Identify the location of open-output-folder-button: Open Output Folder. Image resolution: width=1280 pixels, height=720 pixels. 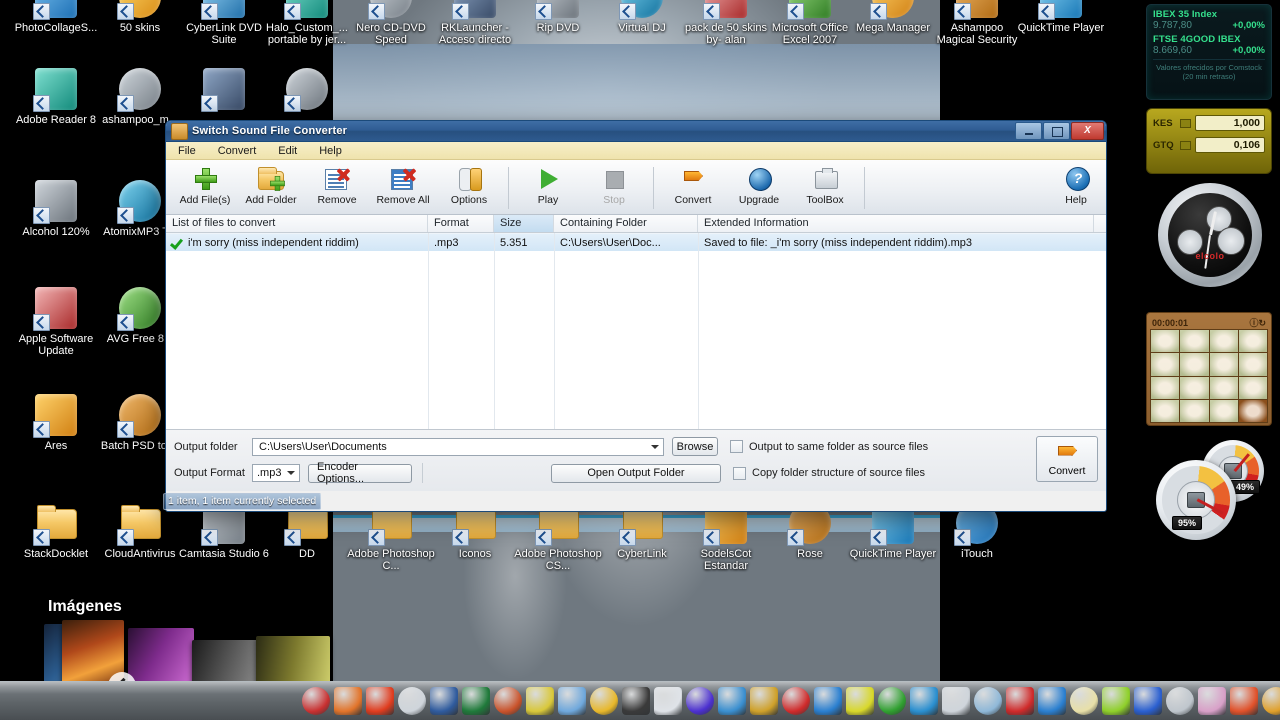
(636, 473).